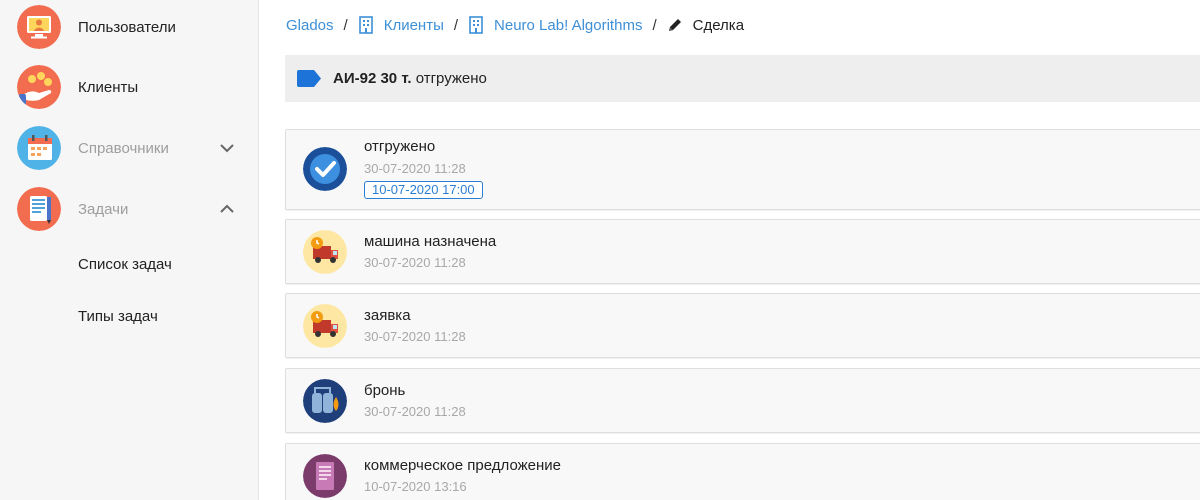  Describe the element at coordinates (123, 148) in the screenshot. I see `sidebar-item-label: Справочники` at that location.